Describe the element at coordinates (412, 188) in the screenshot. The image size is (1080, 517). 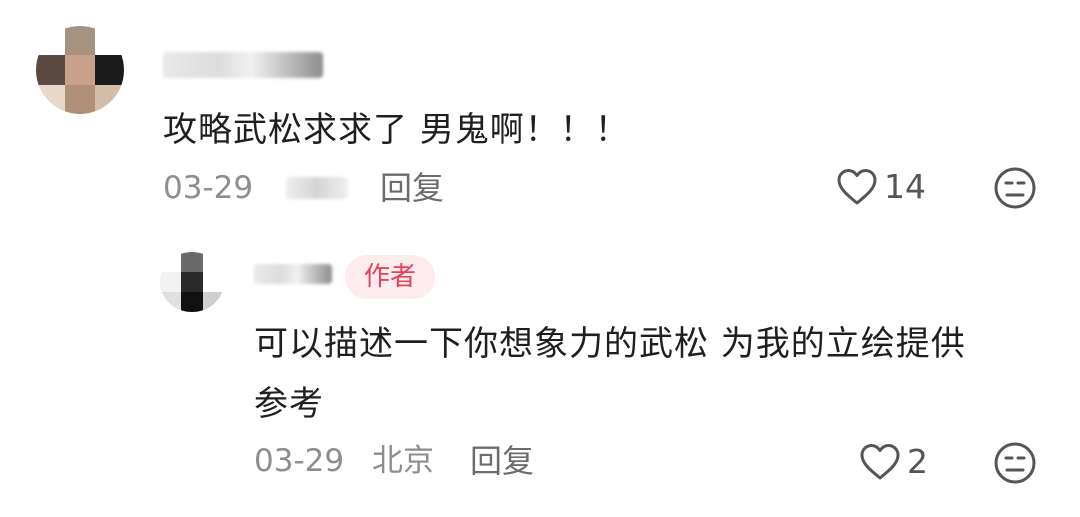
I see `reply-button: 回复` at that location.